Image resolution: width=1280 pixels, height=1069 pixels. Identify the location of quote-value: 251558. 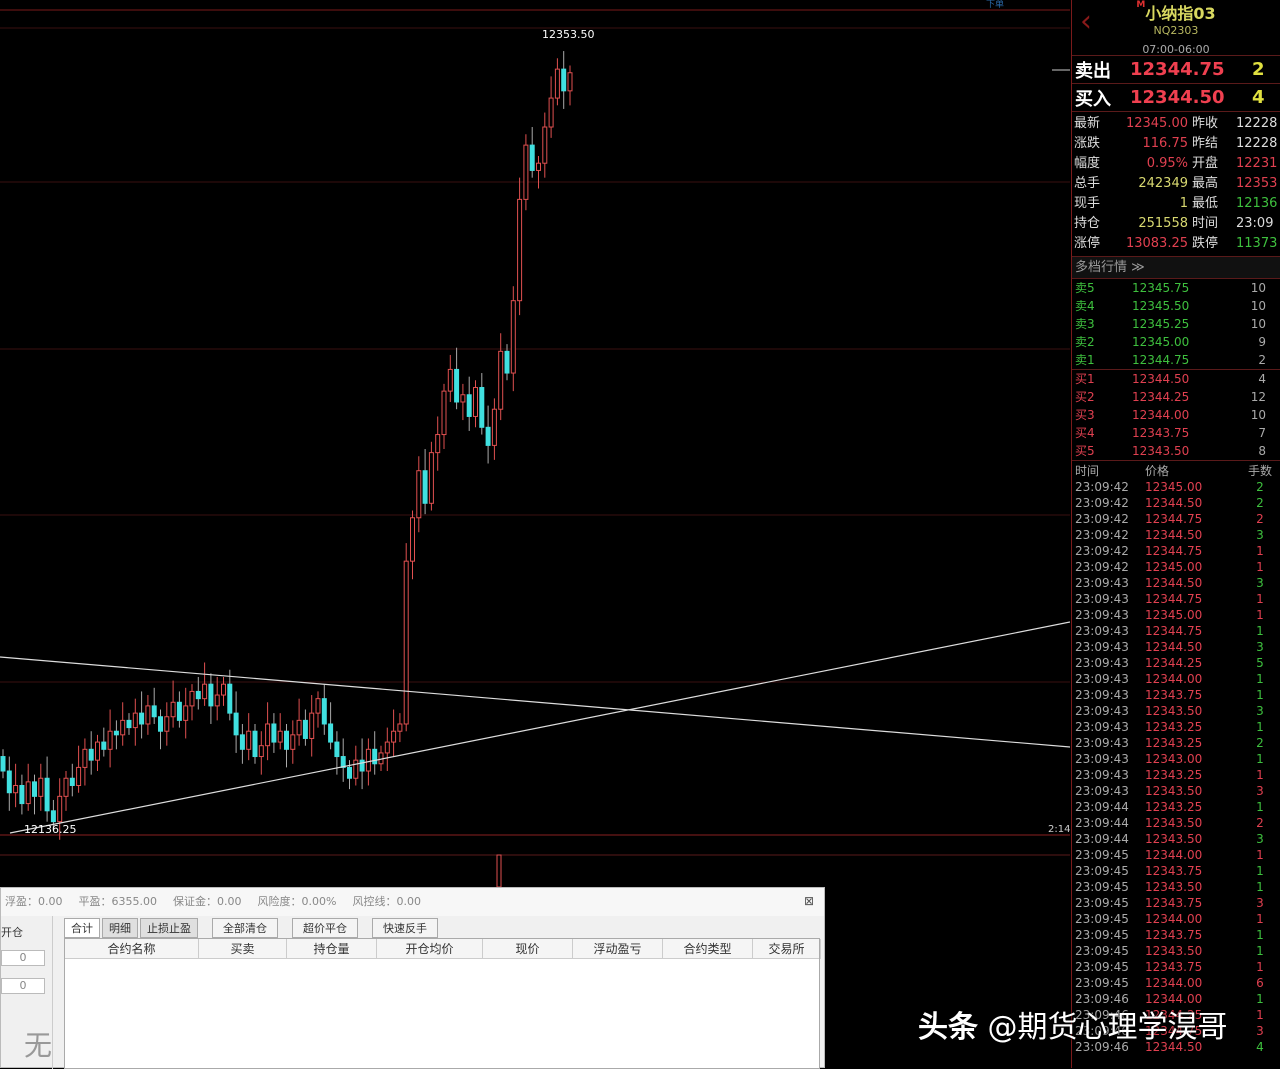
(1163, 223).